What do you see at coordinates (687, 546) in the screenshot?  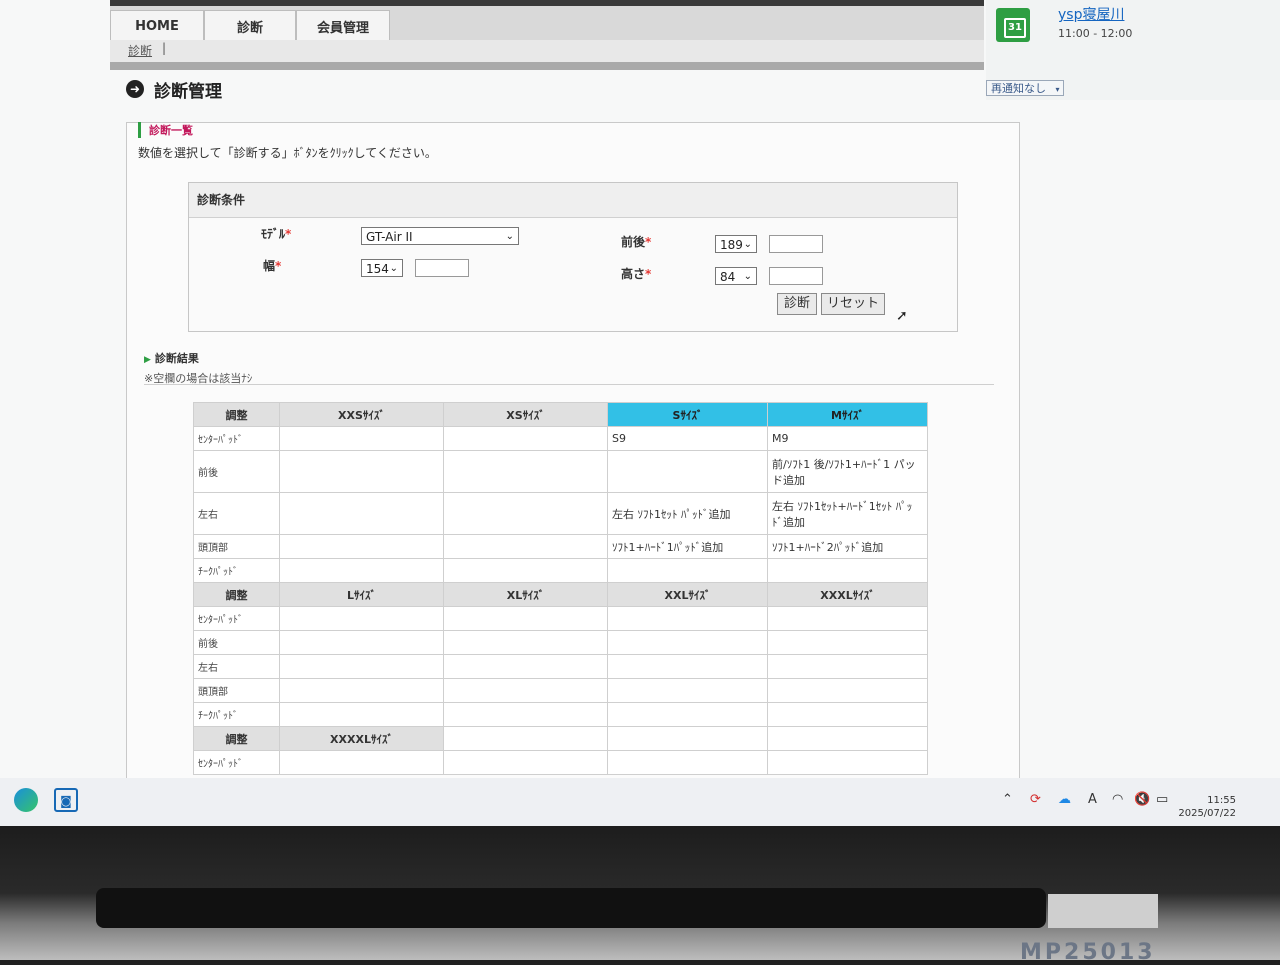 I see `table-cell: ｿﾌﾄ1+ﾊｰﾄﾞ1ﾊﾟｯﾄﾞ追加` at bounding box center [687, 546].